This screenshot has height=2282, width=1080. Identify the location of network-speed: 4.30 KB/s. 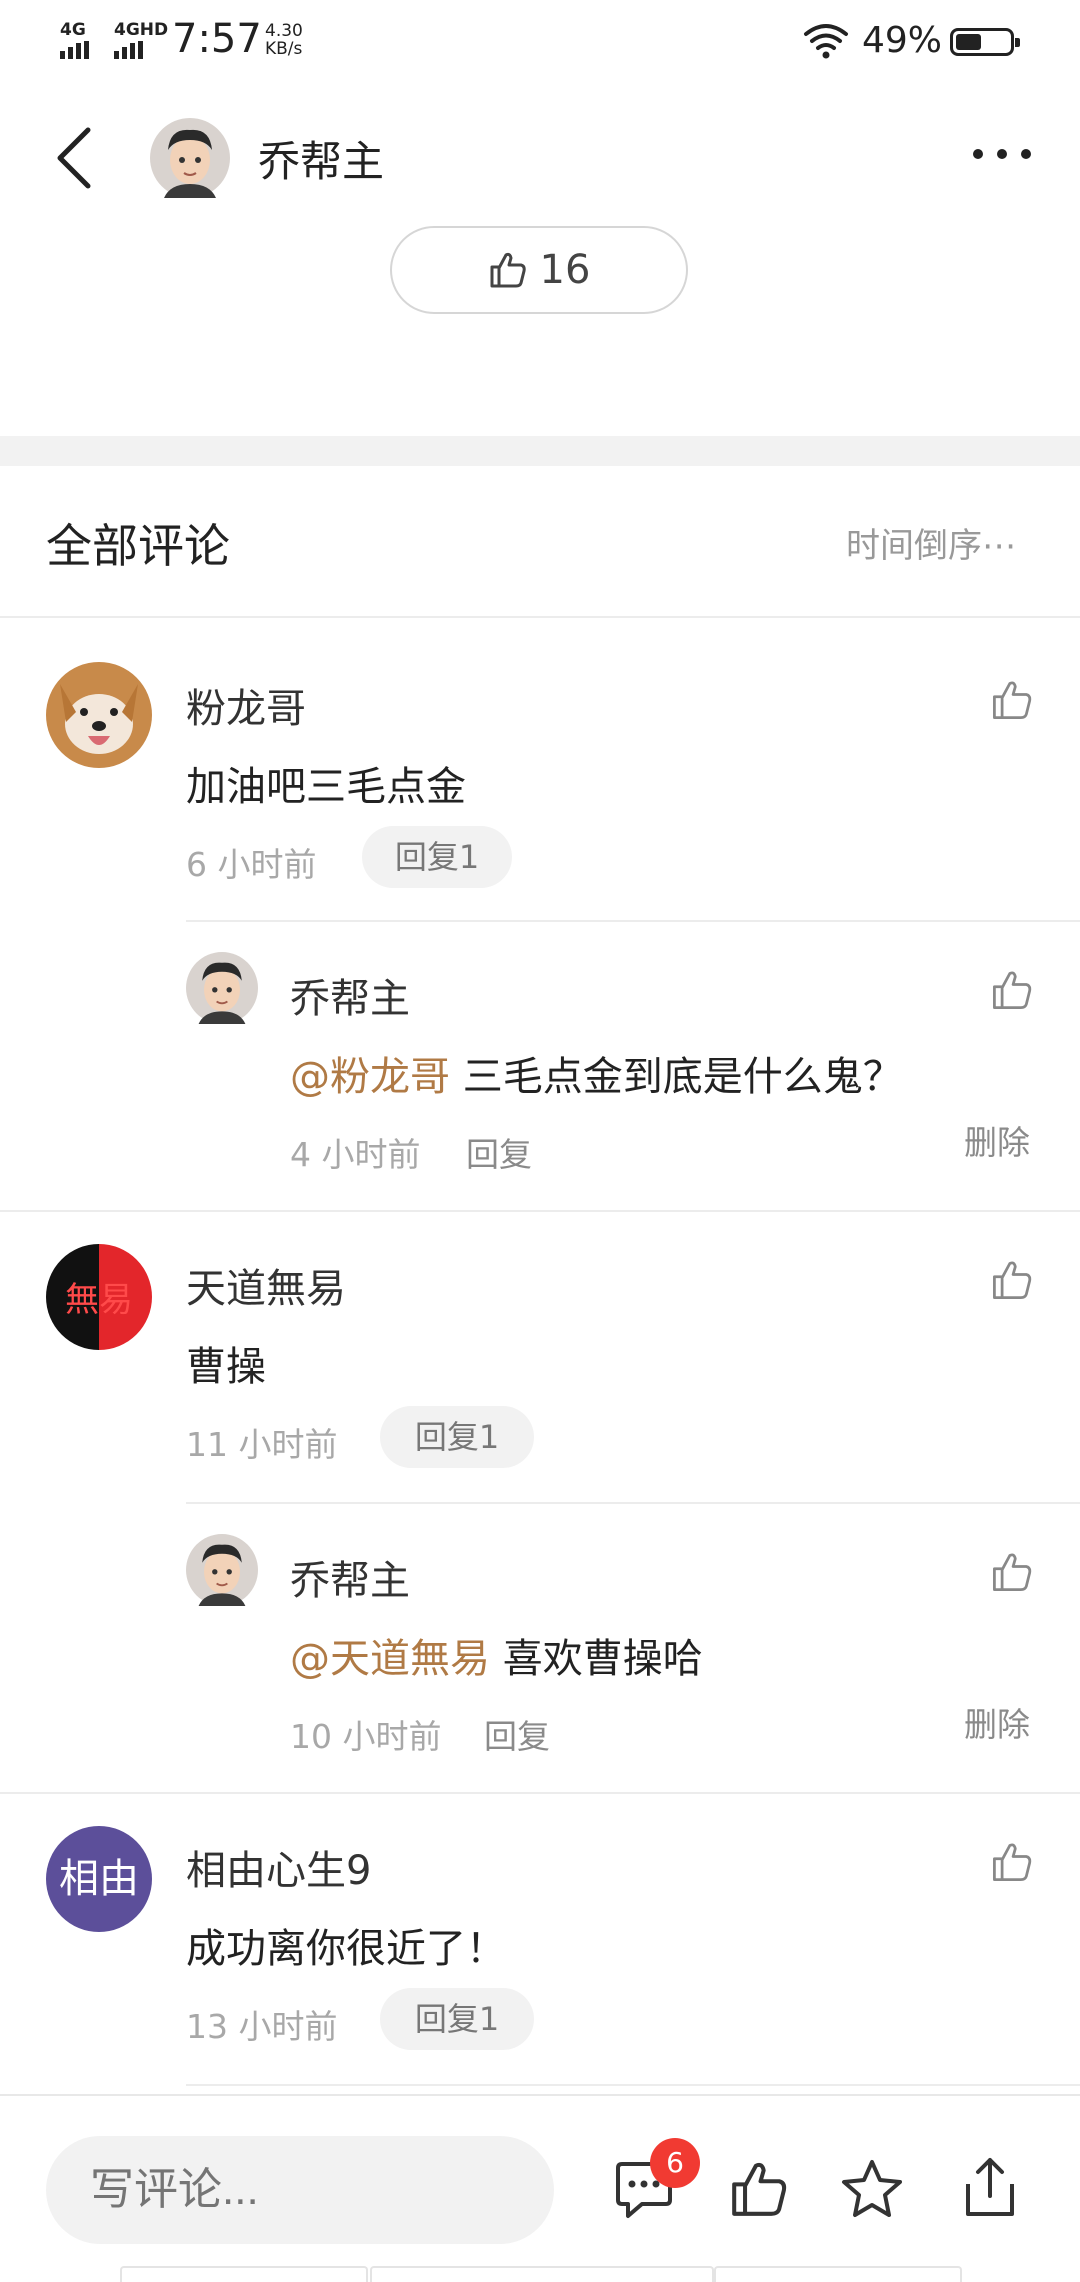
(284, 40).